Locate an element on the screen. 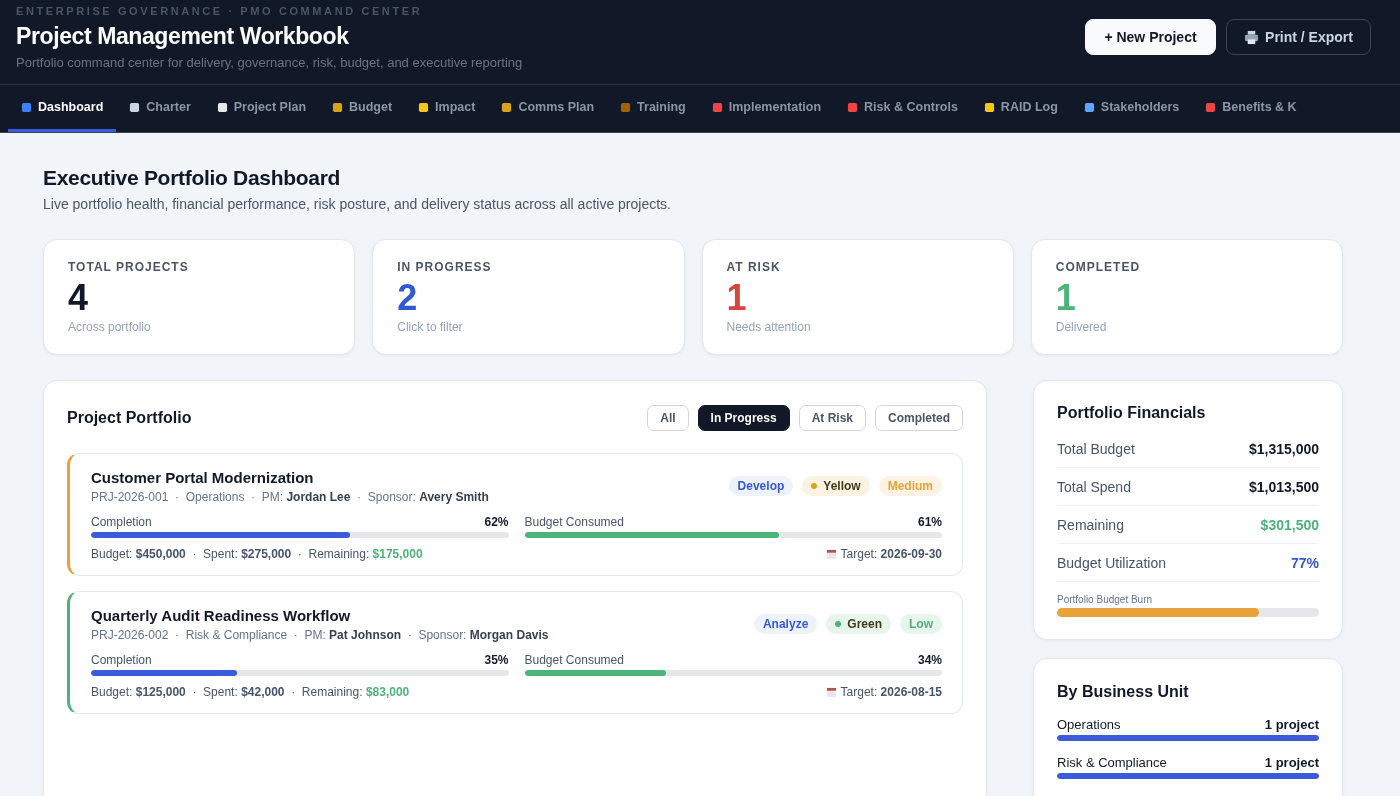  financial-label: Total Spend is located at coordinates (1094, 487).